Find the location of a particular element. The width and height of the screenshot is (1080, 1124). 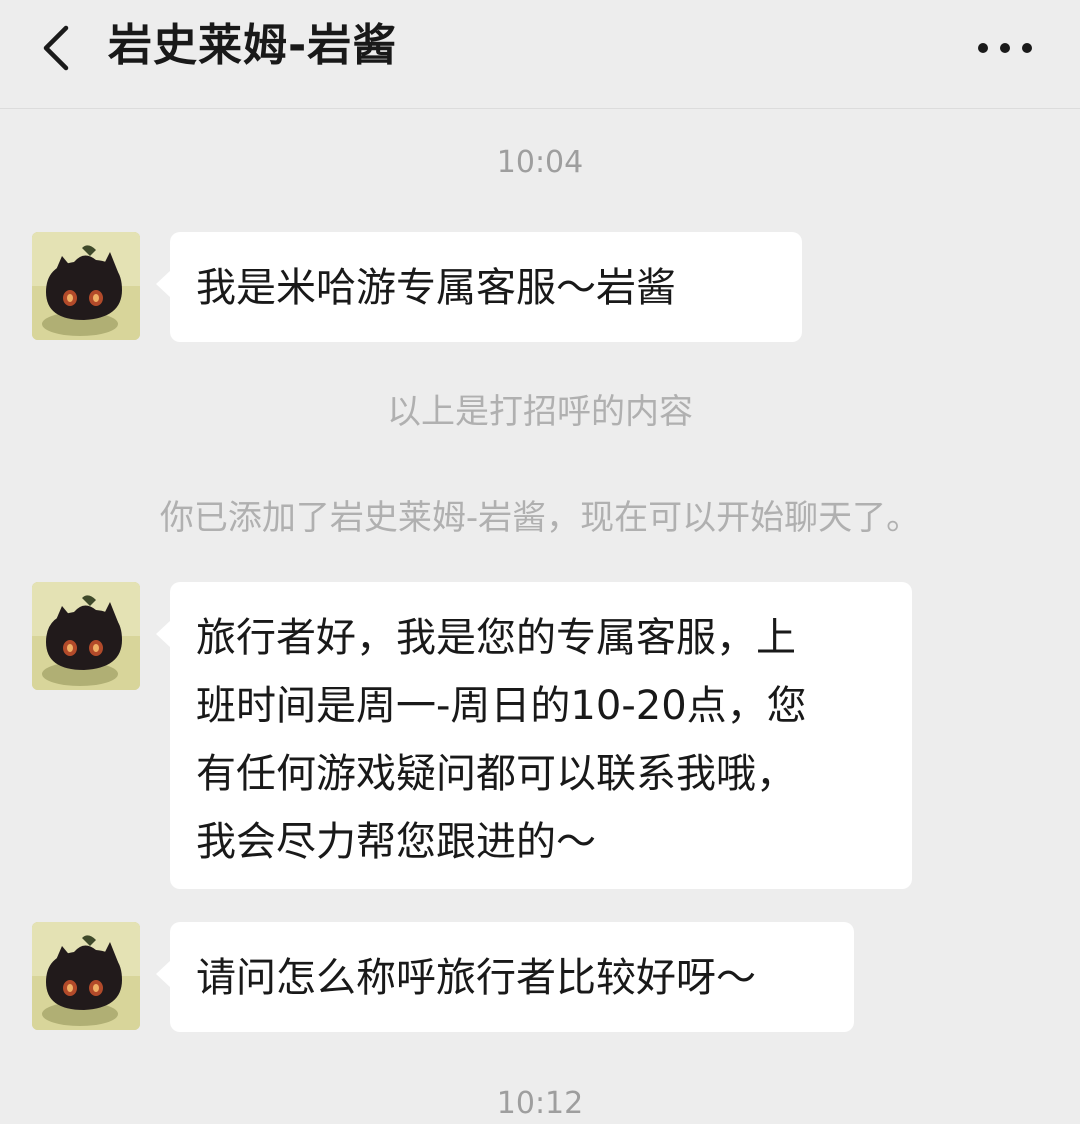

message-text: 我是米哈游专属客服～岩酱 is located at coordinates (436, 288).